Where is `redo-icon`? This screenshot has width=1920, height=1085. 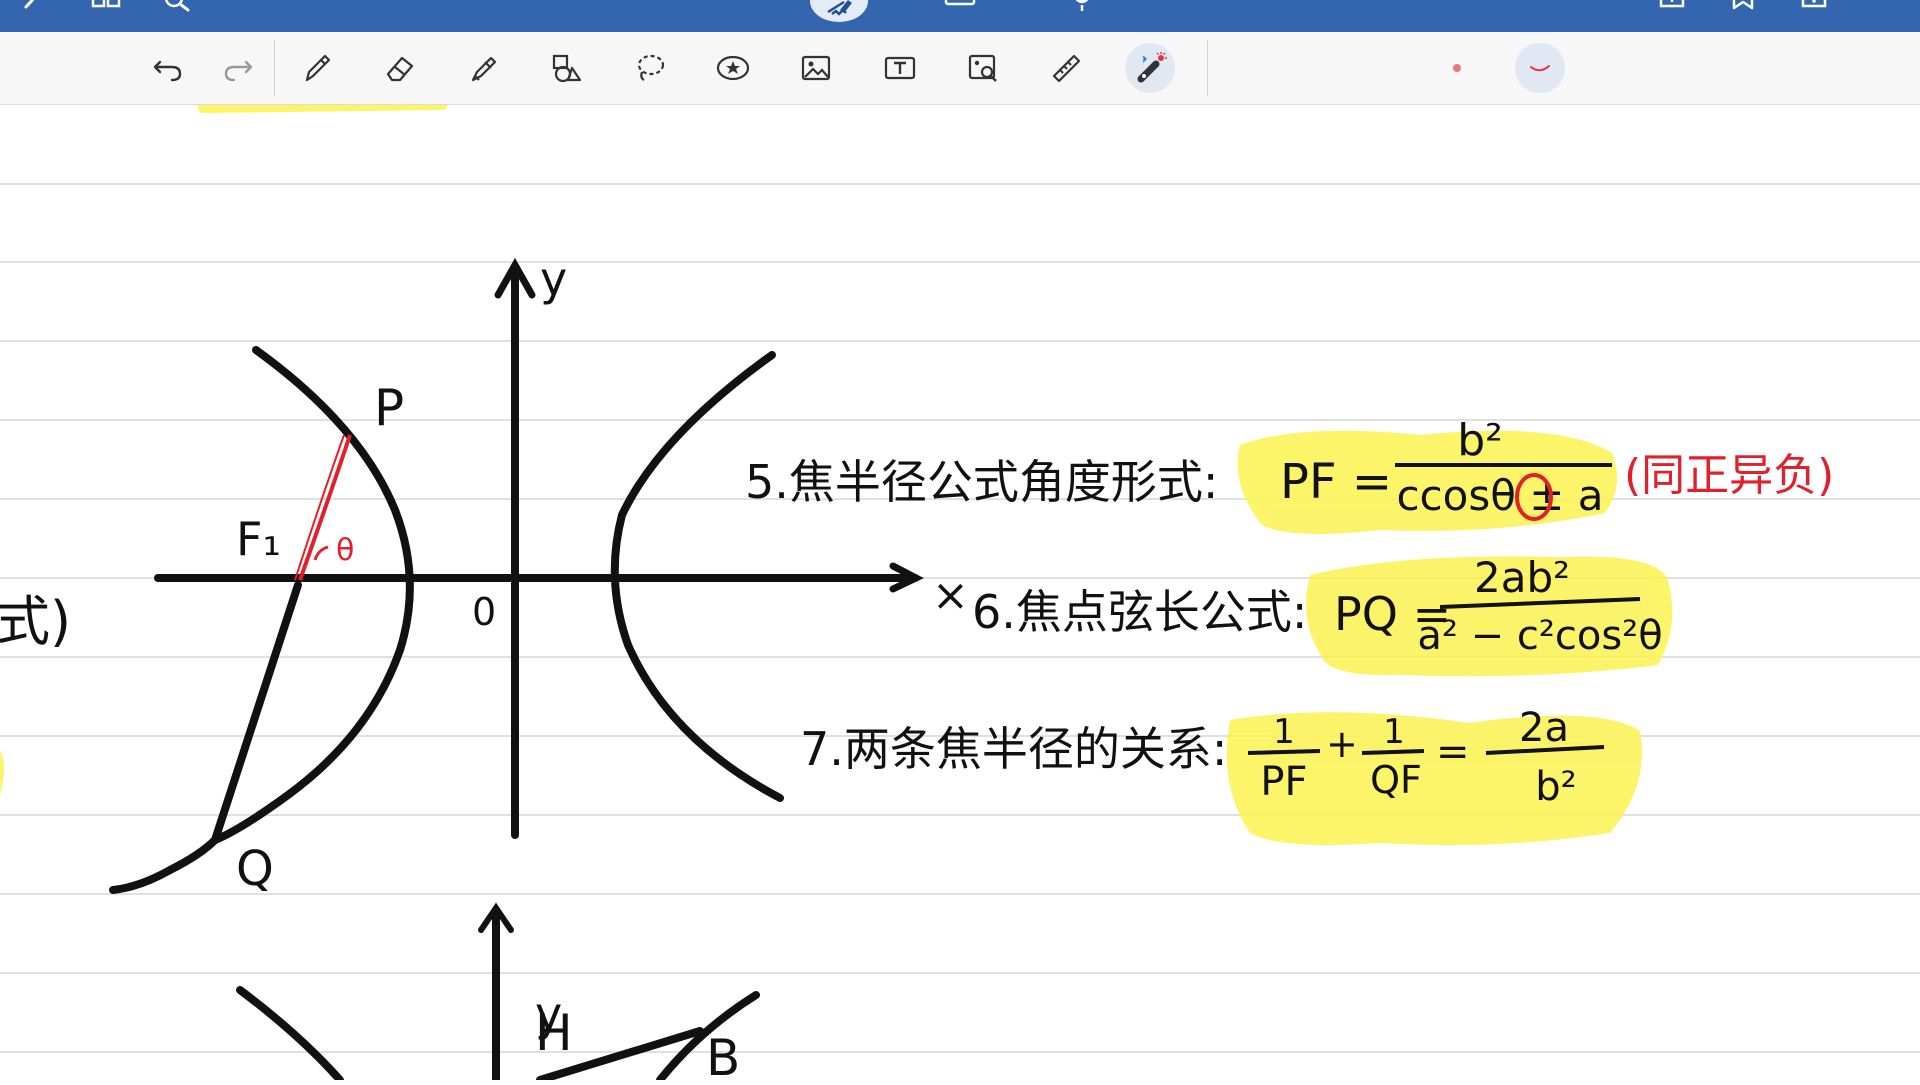 redo-icon is located at coordinates (238, 71).